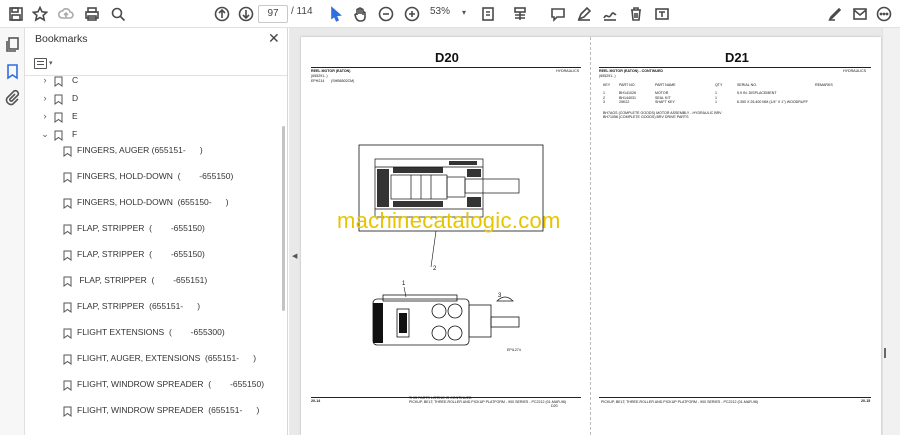  Describe the element at coordinates (719, 85) in the screenshot. I see `table-header-cell: QTY` at that location.